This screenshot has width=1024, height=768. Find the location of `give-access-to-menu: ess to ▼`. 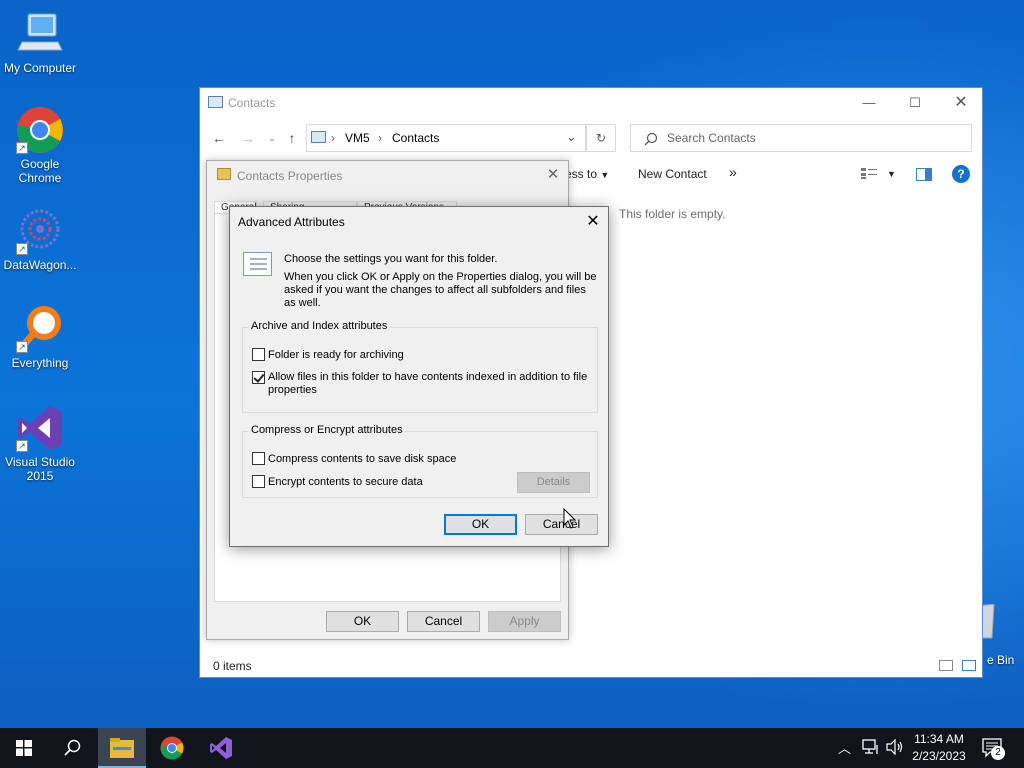

give-access-to-menu: ess to ▼ is located at coordinates (587, 174).